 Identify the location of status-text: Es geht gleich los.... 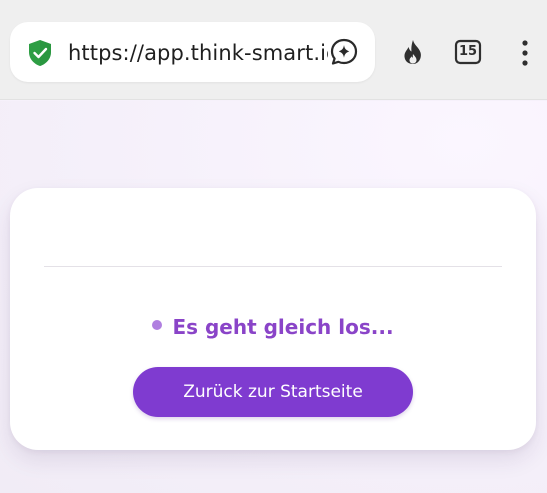
(283, 327).